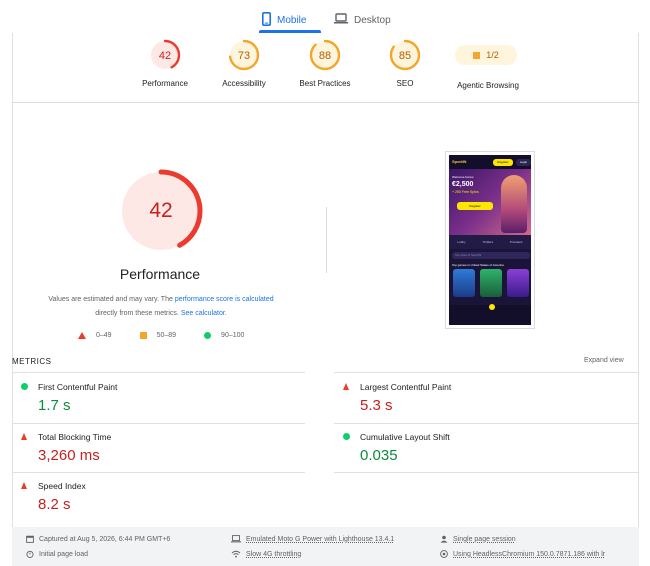 This screenshot has width=650, height=566. Describe the element at coordinates (503, 162) in the screenshot. I see `site-register-button: Register` at that location.